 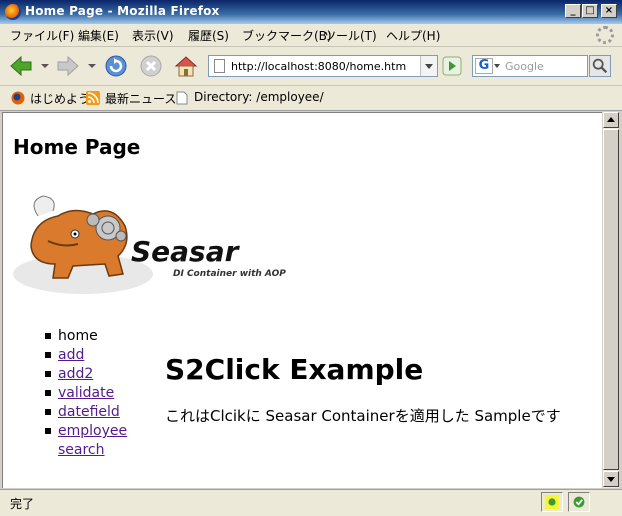 I want to click on search-box: G, so click(x=530, y=66).